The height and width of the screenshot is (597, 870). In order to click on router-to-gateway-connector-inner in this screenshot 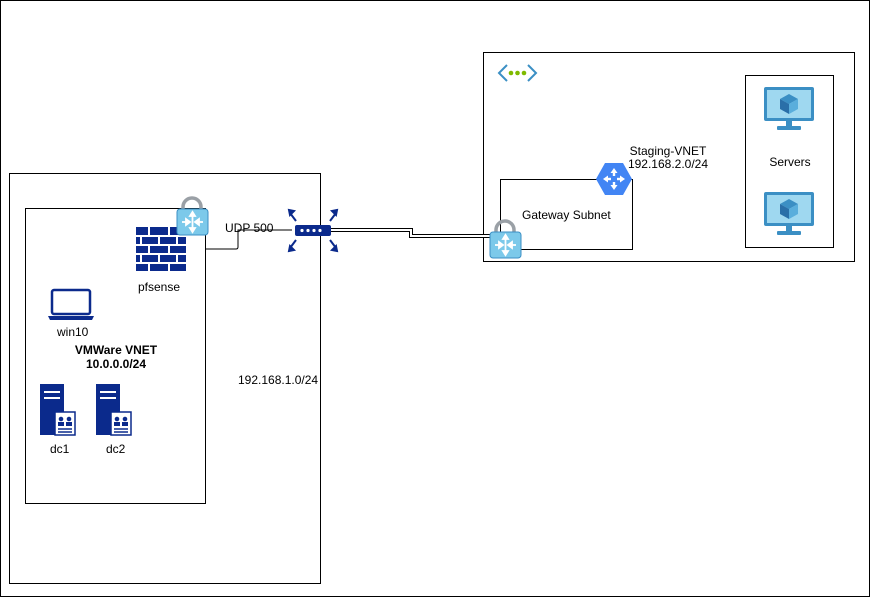, I will do `click(410, 233)`.